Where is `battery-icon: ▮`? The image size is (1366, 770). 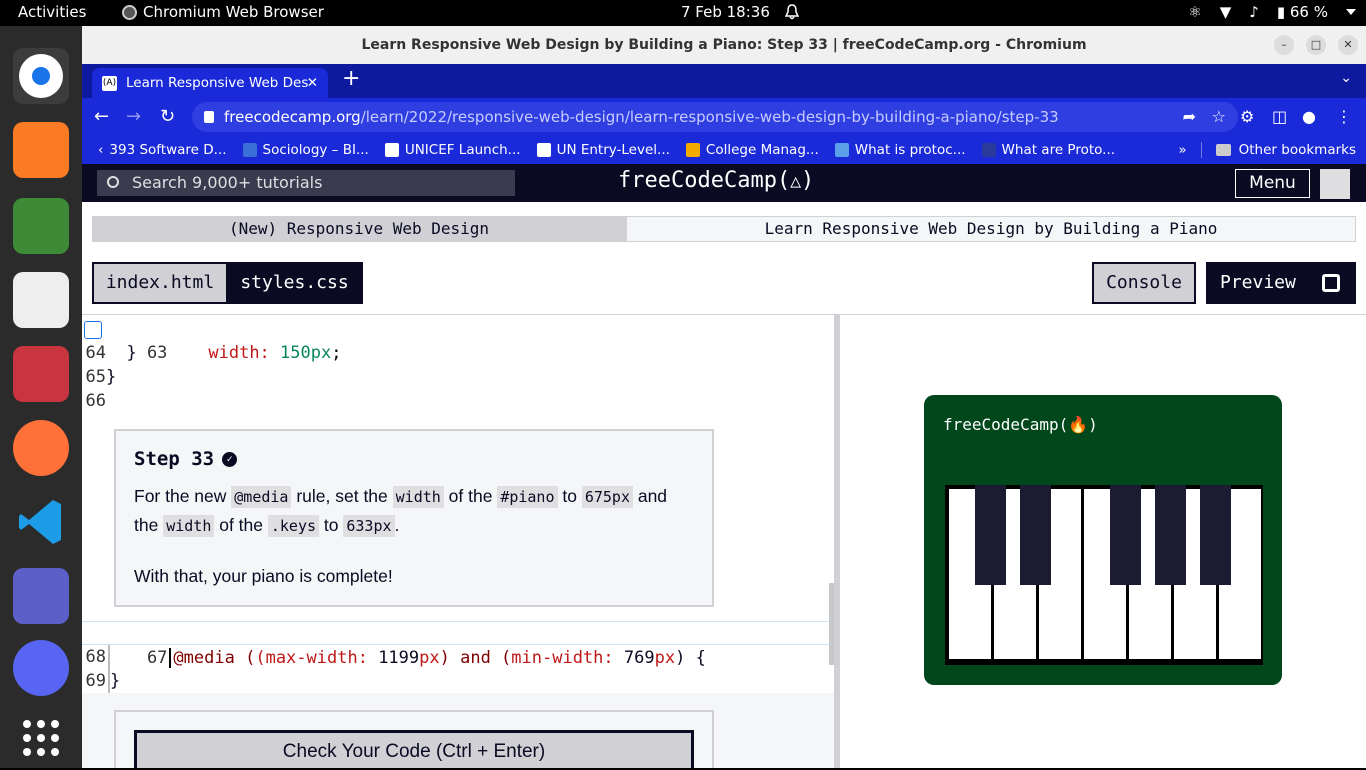 battery-icon: ▮ is located at coordinates (1281, 12).